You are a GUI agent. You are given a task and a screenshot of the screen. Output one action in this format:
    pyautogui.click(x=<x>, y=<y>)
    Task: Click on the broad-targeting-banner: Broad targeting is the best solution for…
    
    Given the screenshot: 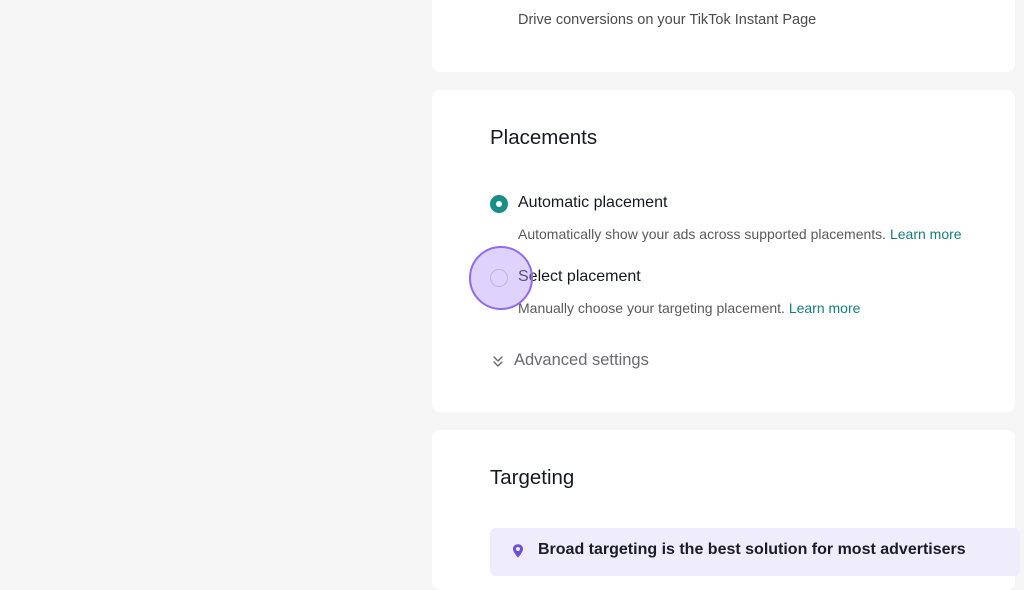 What is the action you would take?
    pyautogui.click(x=755, y=552)
    